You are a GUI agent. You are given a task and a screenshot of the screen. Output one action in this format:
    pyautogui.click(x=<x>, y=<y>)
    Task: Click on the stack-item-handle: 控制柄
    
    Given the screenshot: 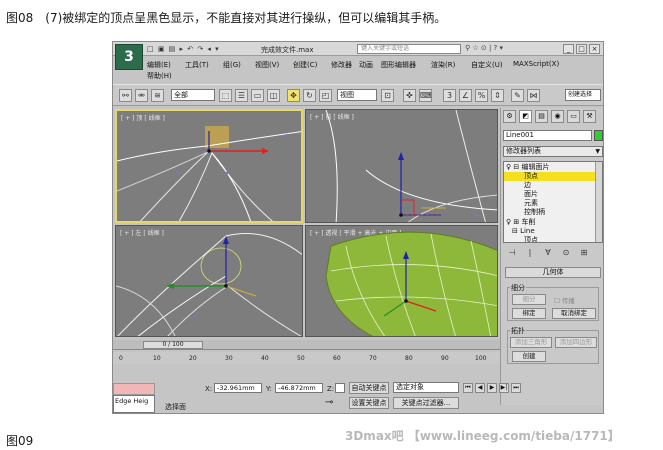 What is the action you would take?
    pyautogui.click(x=550, y=212)
    